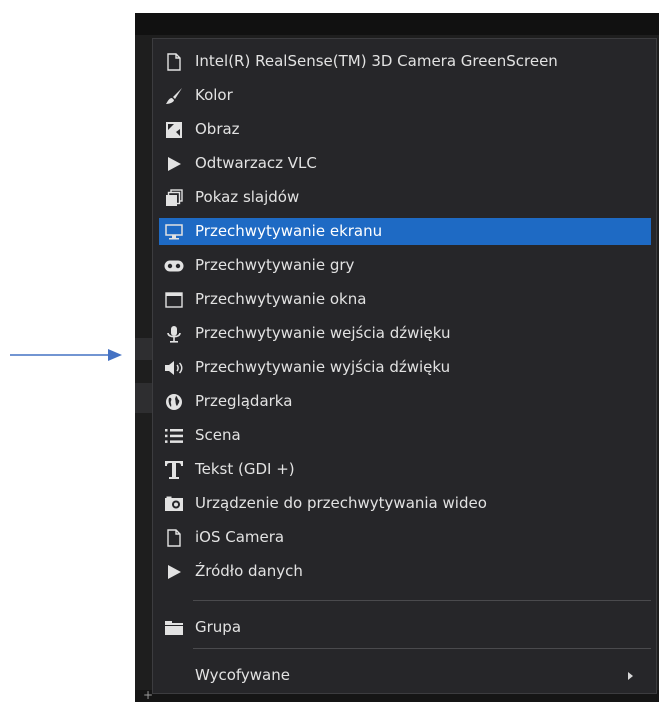  Describe the element at coordinates (174, 300) in the screenshot. I see `window-icon` at that location.